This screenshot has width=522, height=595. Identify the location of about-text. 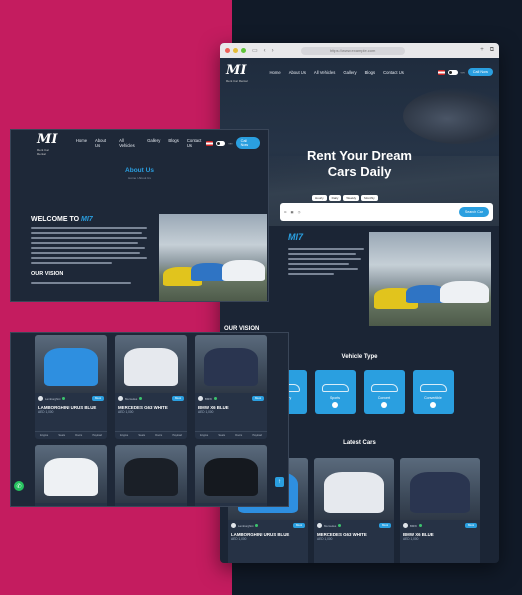
(326, 263).